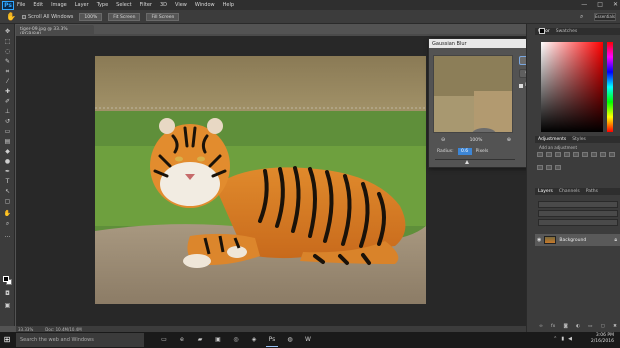 This screenshot has width=620, height=348. I want to click on volume-icon: ◀, so click(570, 339).